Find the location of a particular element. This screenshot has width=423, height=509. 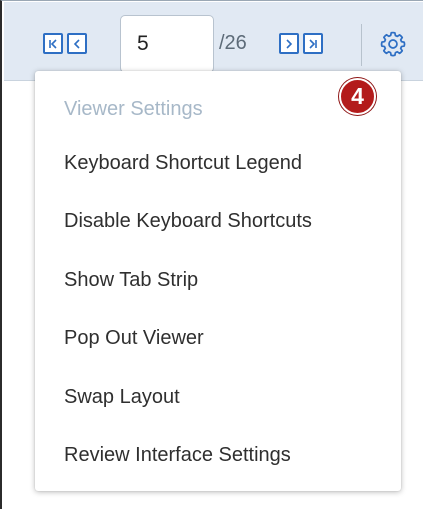

menu-item-show-tab-strip: Show Tab Strip is located at coordinates (131, 280).